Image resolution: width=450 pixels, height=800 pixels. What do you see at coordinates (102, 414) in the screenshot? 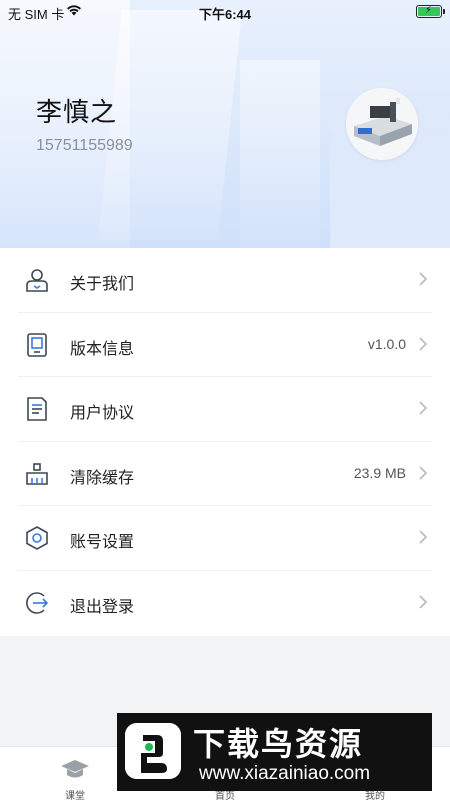
I see `menu-label: 用户协议` at bounding box center [102, 414].